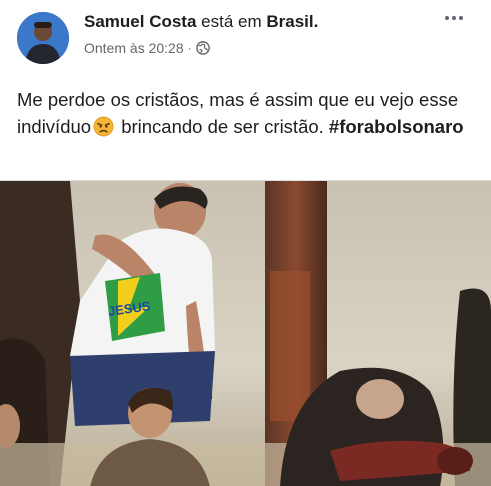  I want to click on post-meta: Ontem às 20:28 ·, so click(147, 48).